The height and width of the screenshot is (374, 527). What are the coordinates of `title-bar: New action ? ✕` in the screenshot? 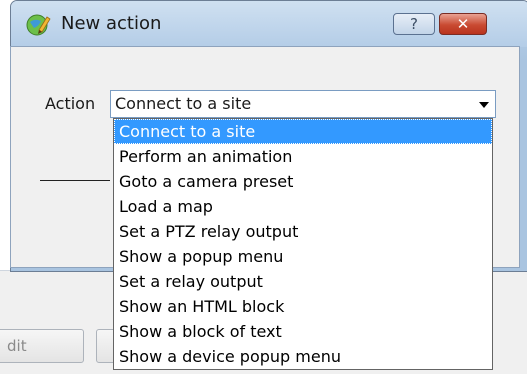 It's located at (269, 24).